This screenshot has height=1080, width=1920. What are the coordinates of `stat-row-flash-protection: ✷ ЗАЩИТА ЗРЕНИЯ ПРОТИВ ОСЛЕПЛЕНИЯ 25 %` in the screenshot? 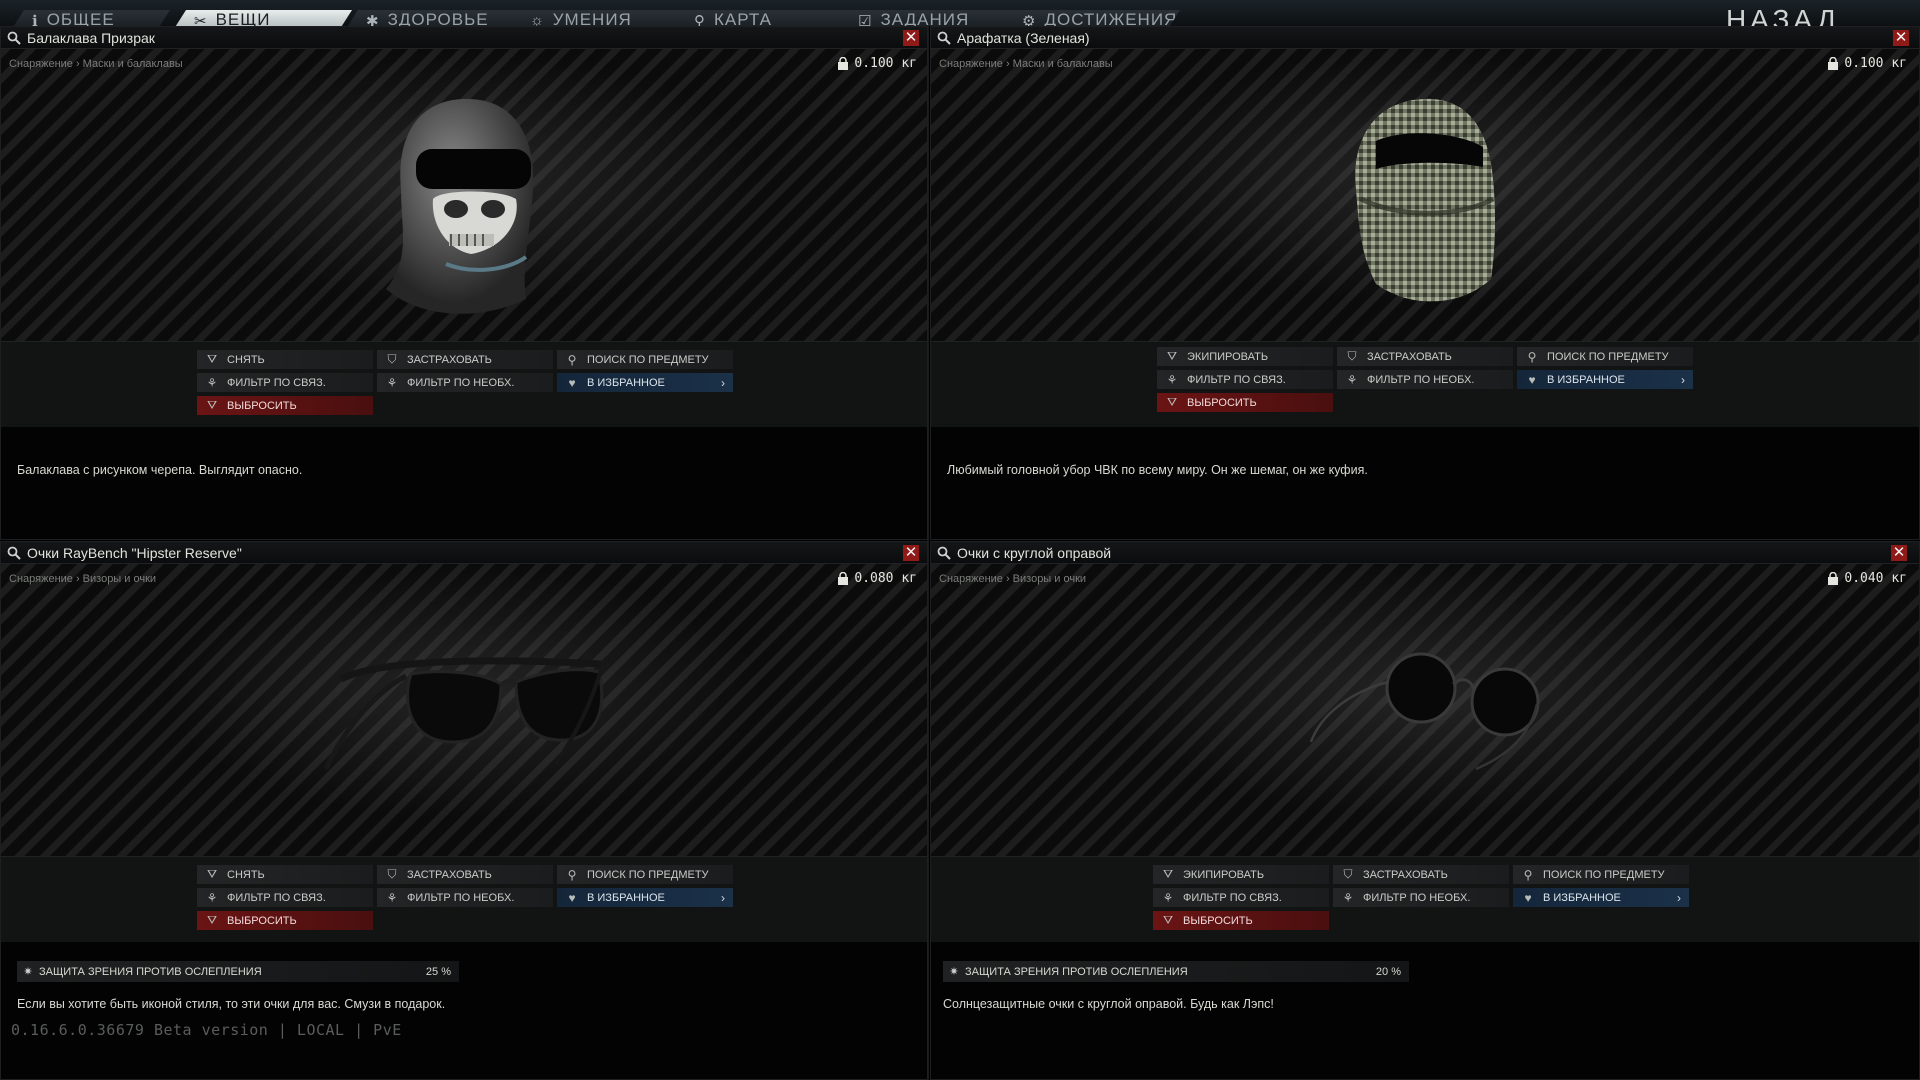 It's located at (238, 971).